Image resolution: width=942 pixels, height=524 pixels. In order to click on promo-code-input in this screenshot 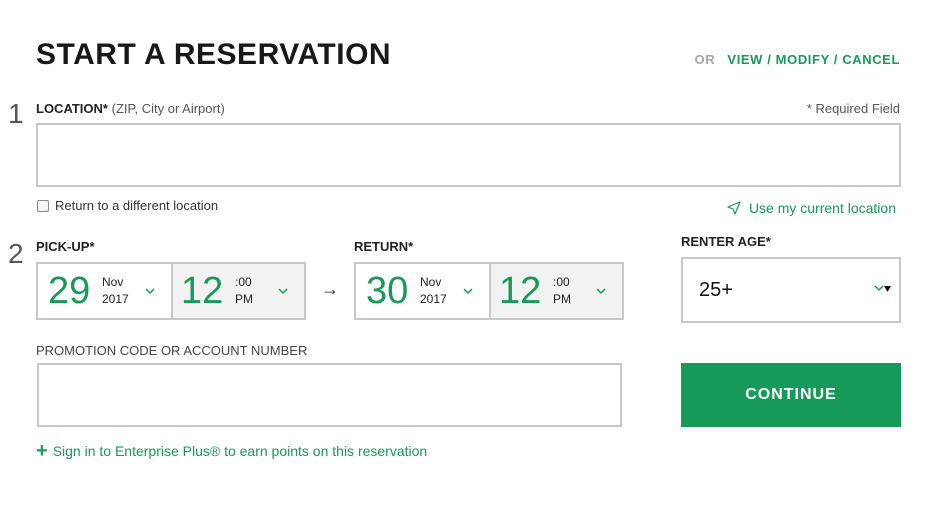, I will do `click(329, 395)`.